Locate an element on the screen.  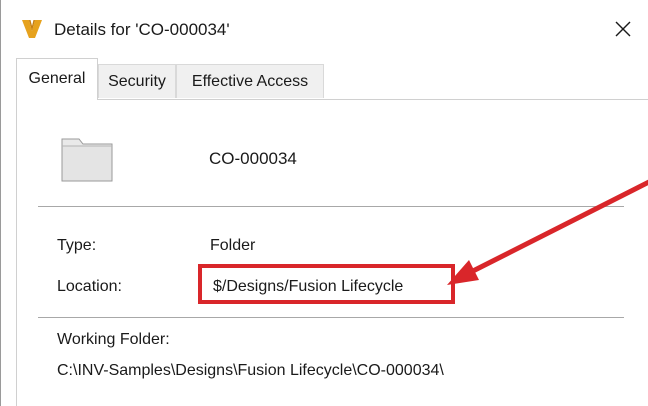
close-icon is located at coordinates (623, 29).